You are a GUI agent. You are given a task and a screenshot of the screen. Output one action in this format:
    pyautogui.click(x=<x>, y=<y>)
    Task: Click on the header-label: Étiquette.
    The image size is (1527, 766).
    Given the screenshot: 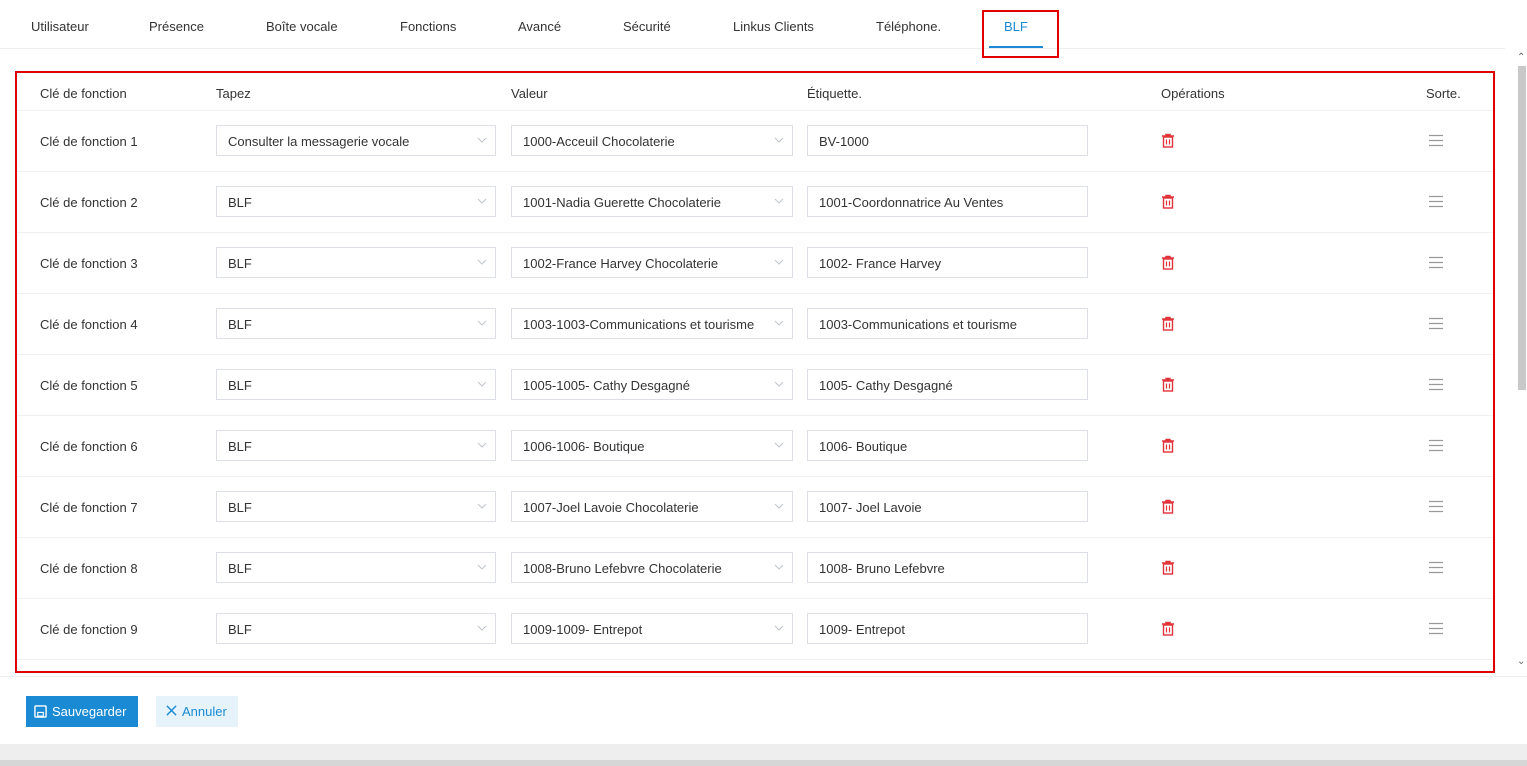 What is the action you would take?
    pyautogui.click(x=834, y=93)
    